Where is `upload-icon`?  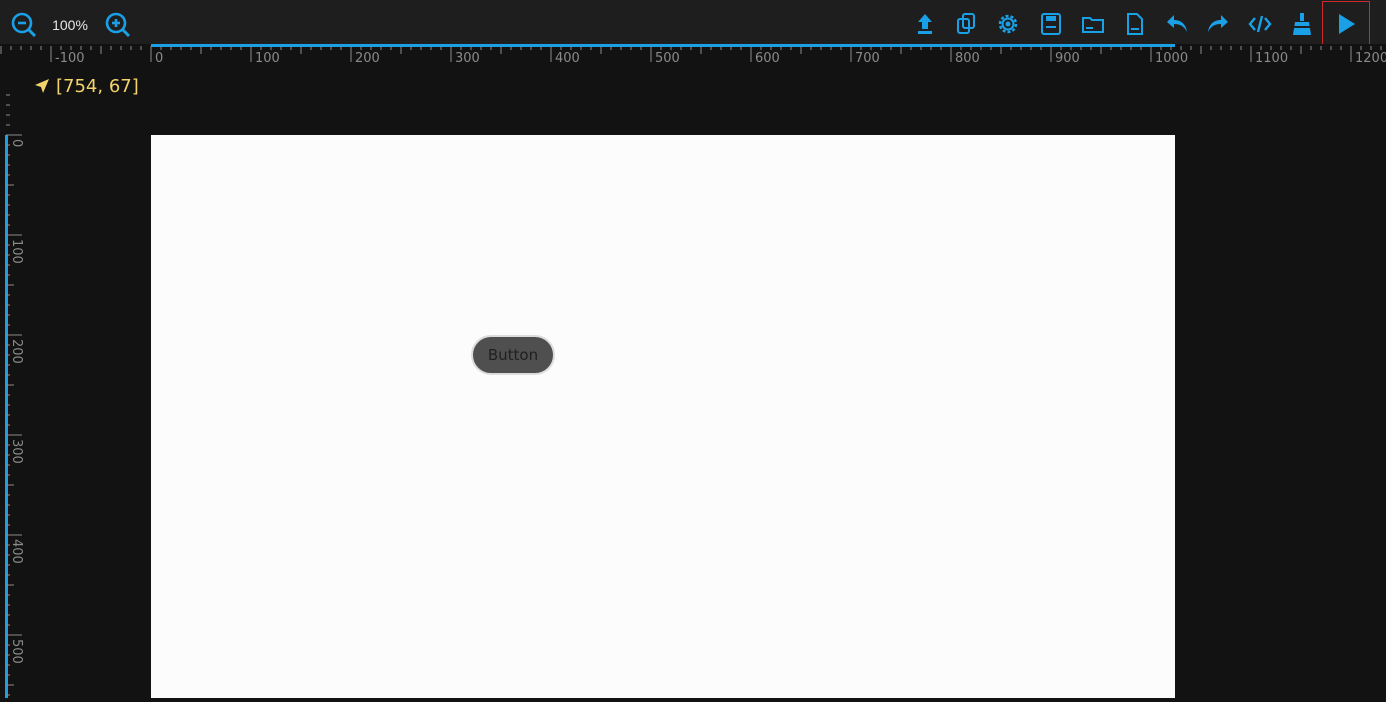 upload-icon is located at coordinates (925, 24).